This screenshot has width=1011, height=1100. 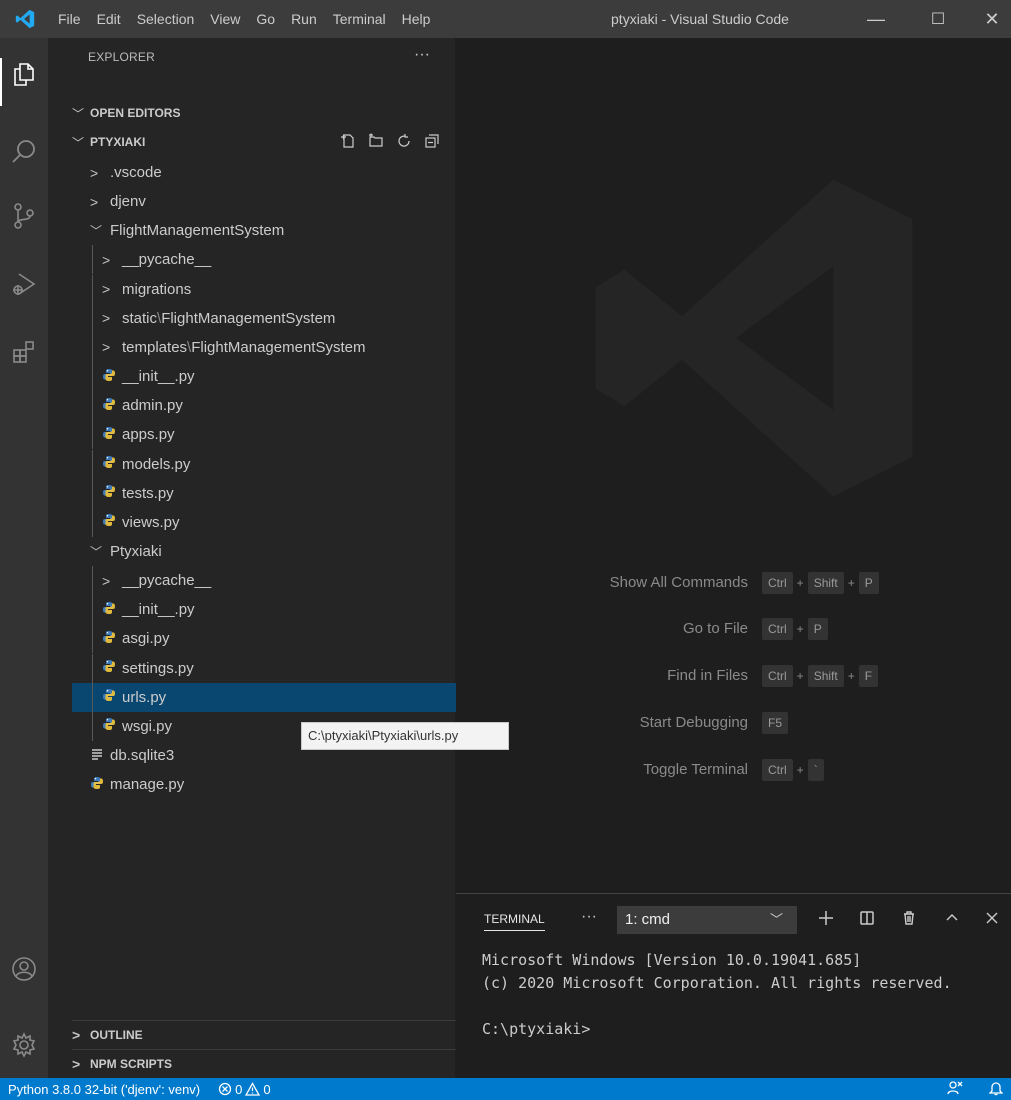 What do you see at coordinates (24, 352) in the screenshot?
I see `extensions-icon` at bounding box center [24, 352].